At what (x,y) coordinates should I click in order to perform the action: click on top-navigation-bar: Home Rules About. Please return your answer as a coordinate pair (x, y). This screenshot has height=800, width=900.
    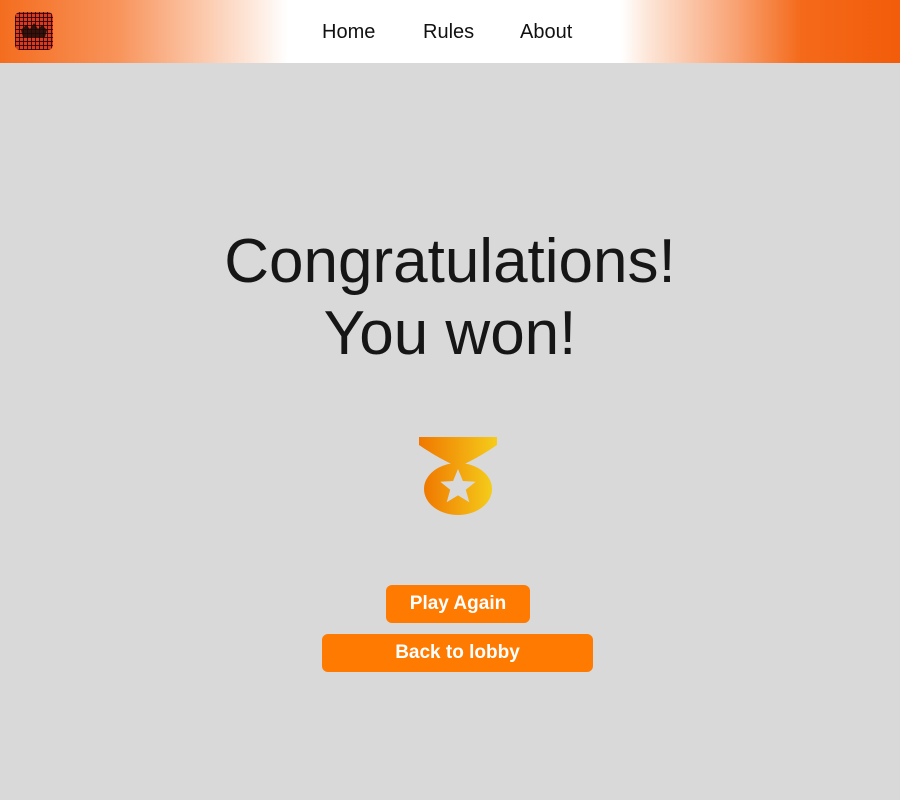
    Looking at the image, I should click on (450, 31).